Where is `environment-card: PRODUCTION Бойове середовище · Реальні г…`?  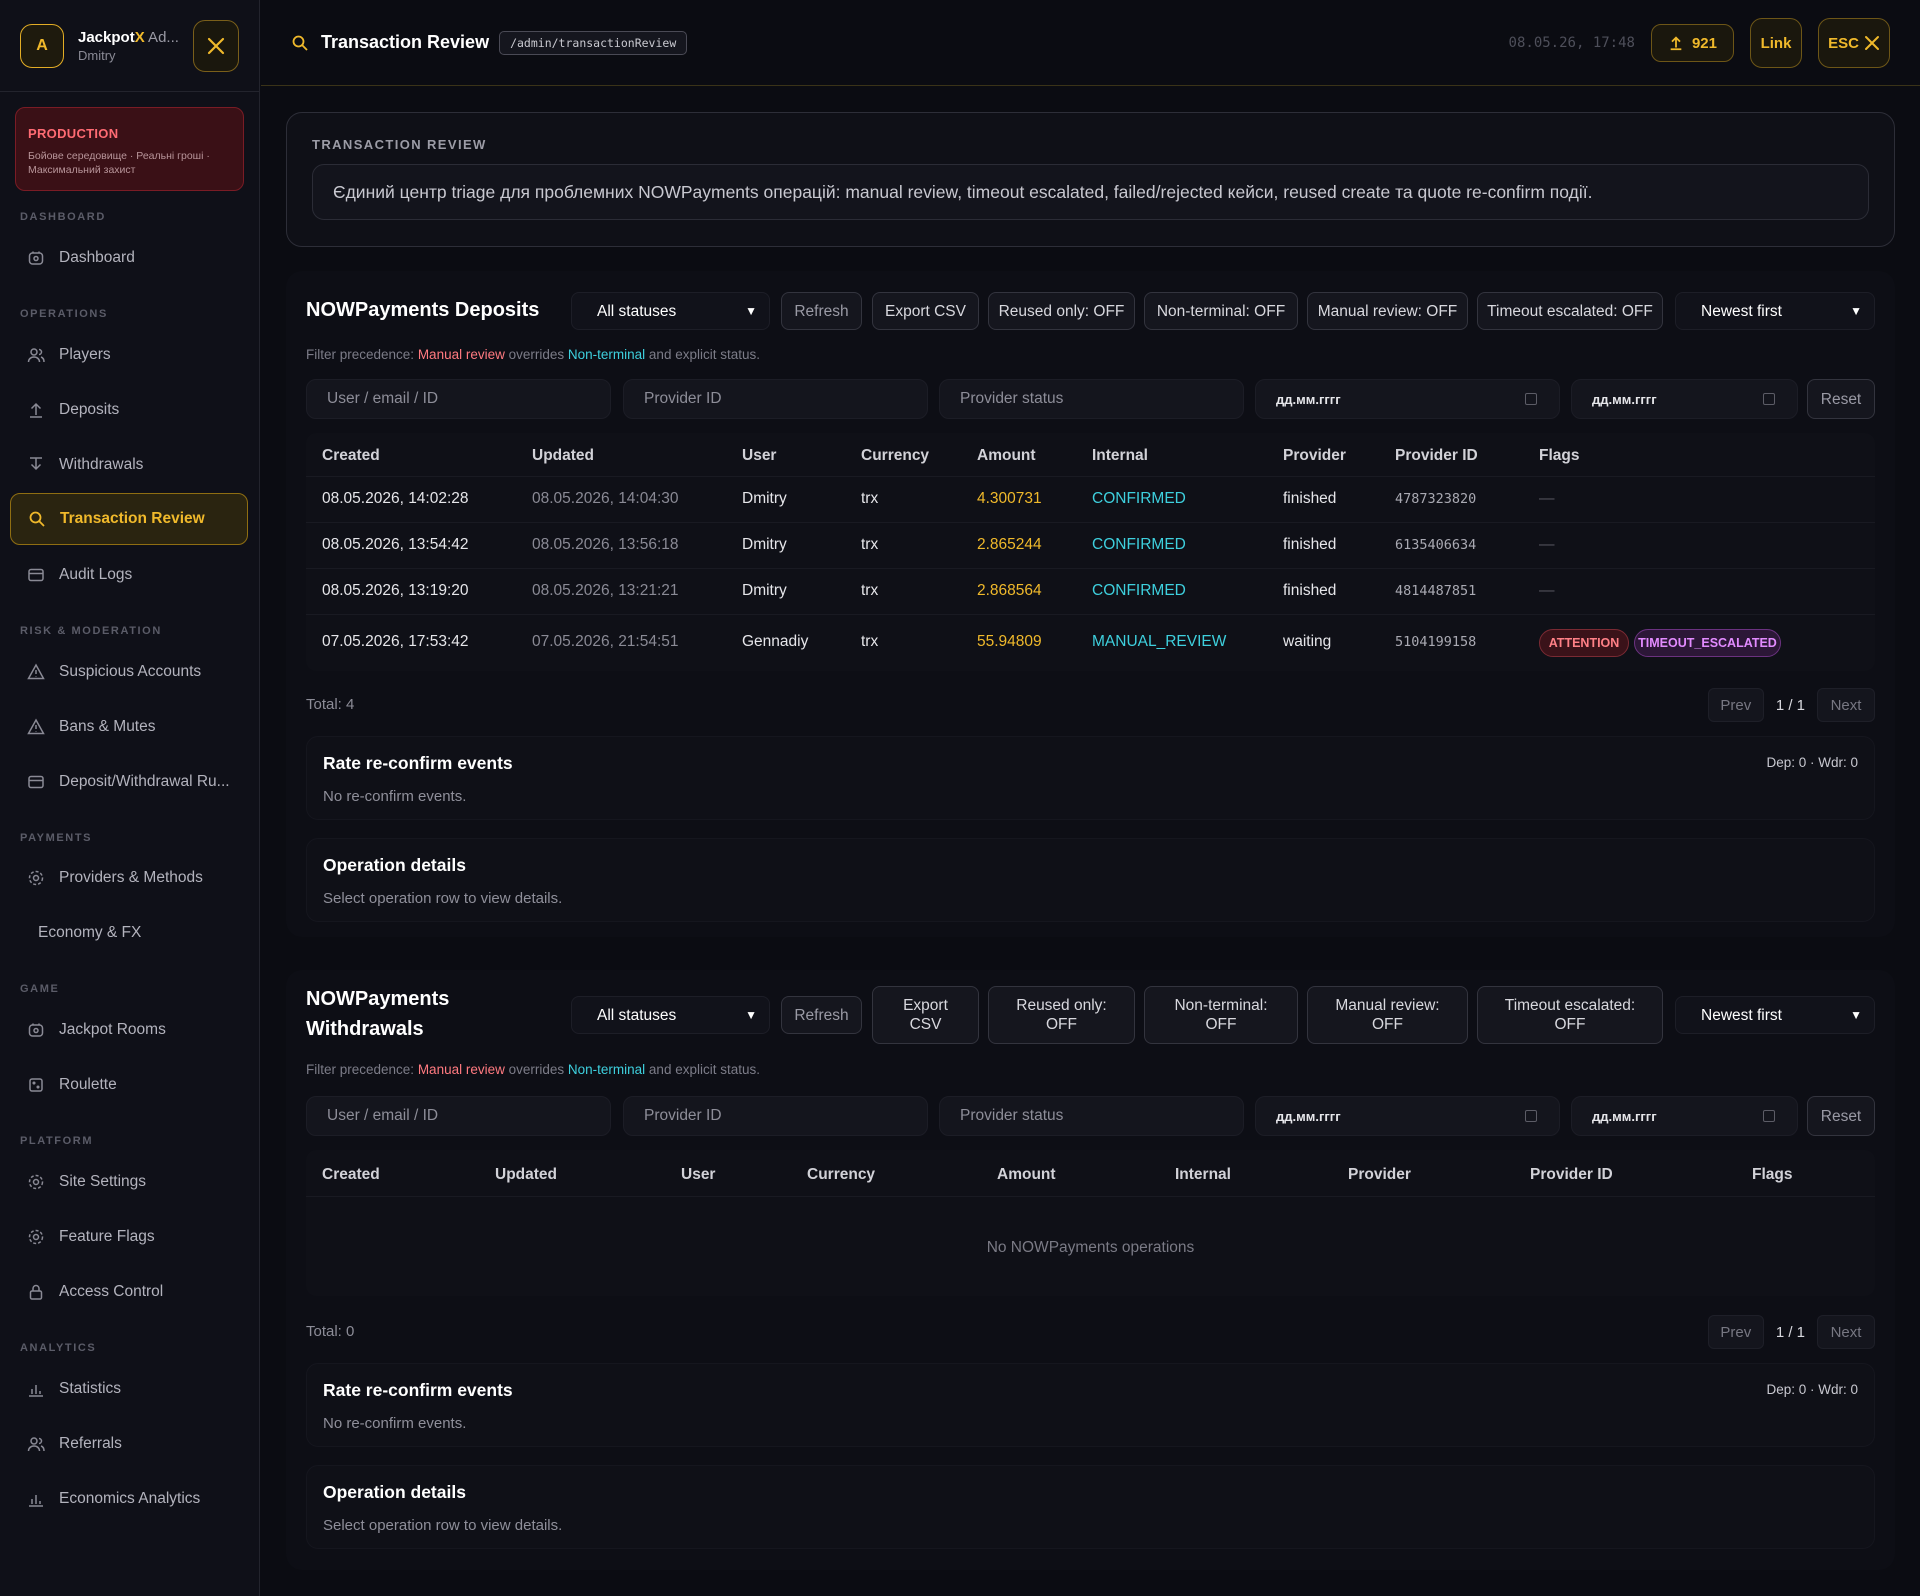 environment-card: PRODUCTION Бойове середовище · Реальні г… is located at coordinates (129, 149).